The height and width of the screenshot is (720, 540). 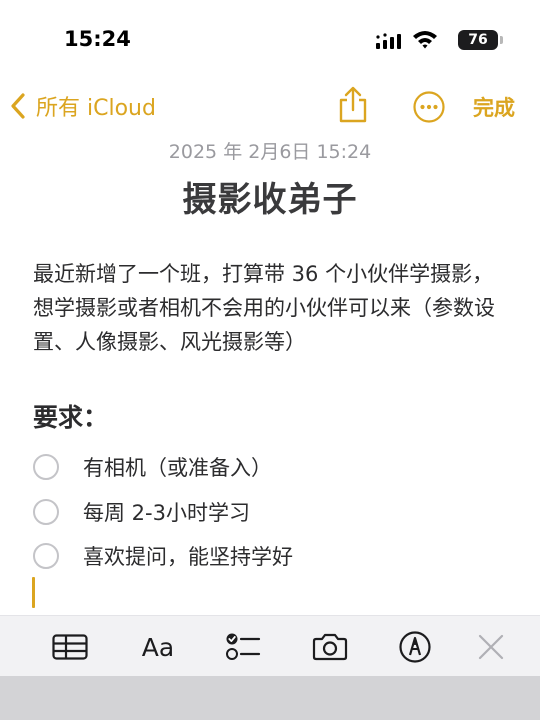 I want to click on back-button-label: 所有 iCloud, so click(x=96, y=108).